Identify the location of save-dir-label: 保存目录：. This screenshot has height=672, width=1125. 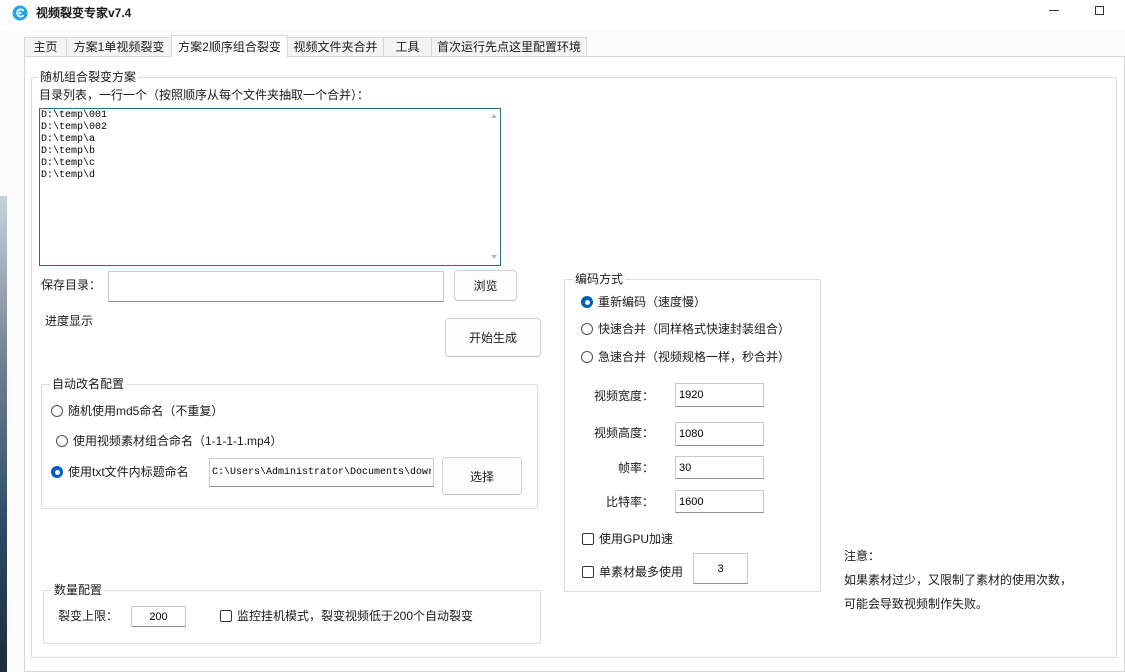
(71, 285).